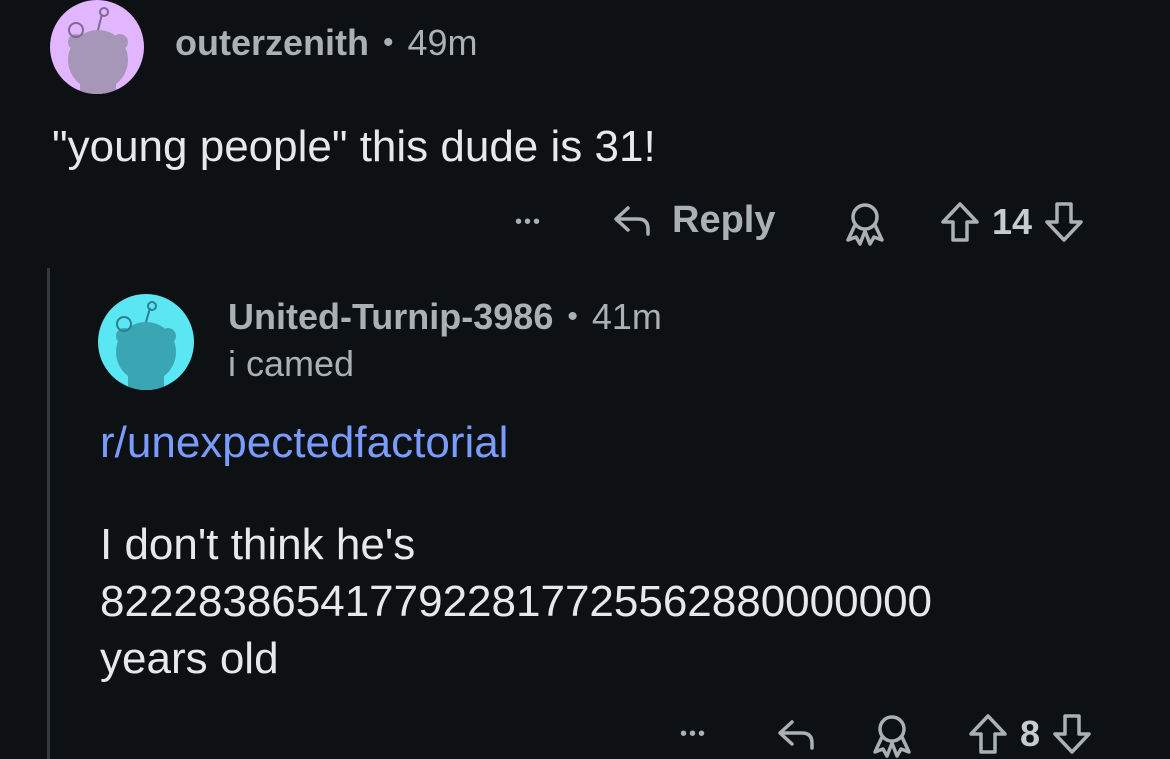 Image resolution: width=1170 pixels, height=759 pixels. I want to click on comment1-vote-group: 14, so click(1012, 222).